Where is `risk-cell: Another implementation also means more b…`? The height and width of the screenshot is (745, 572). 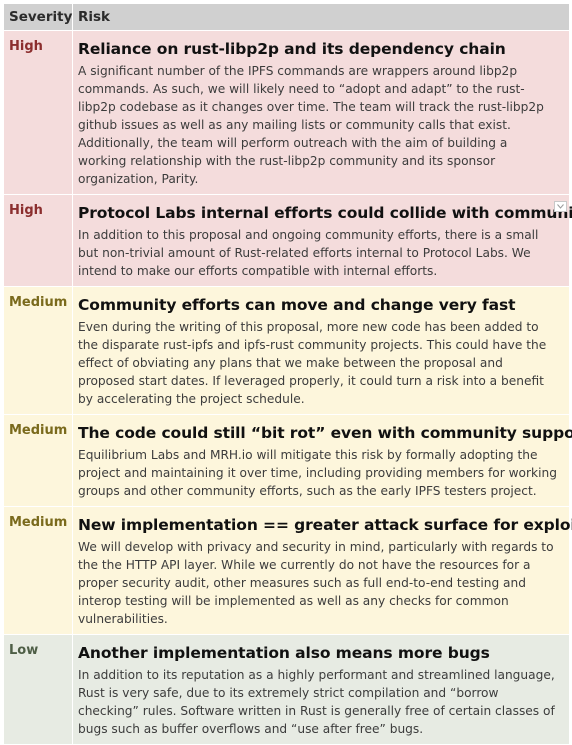 risk-cell: Another implementation also means more b… is located at coordinates (321, 689).